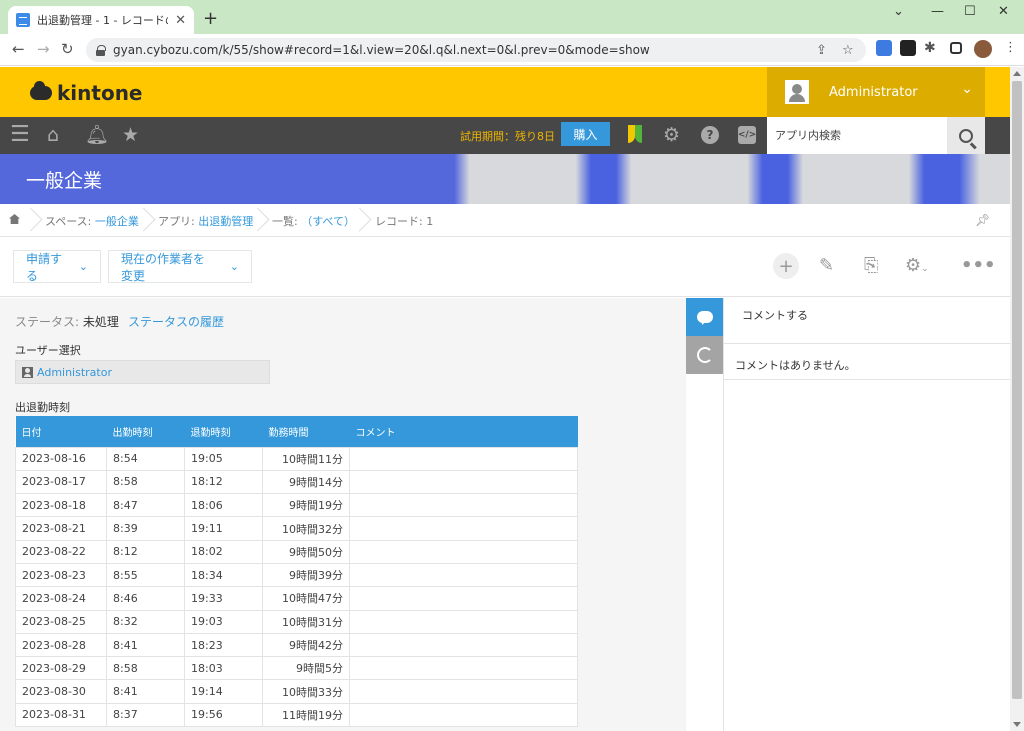  I want to click on browser-menu-icon: ⋮, so click(1010, 47).